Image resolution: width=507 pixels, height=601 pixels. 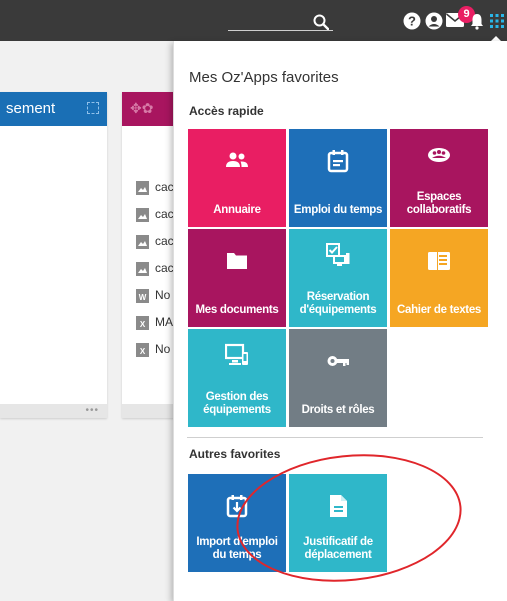 I want to click on tile-label: Justificatif de déplacement, so click(x=338, y=548).